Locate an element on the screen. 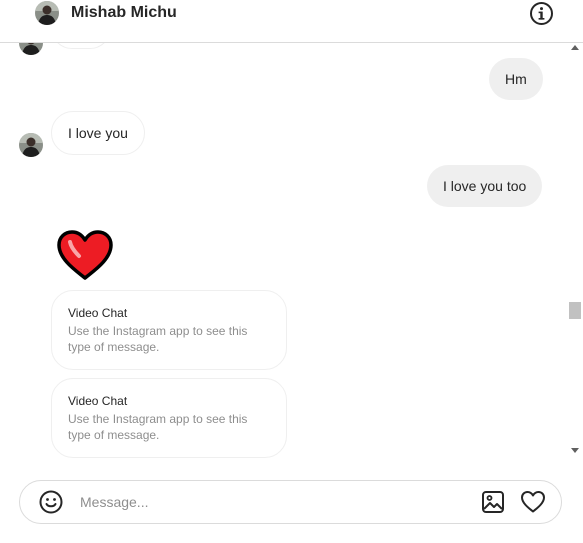 The image size is (583, 543). message-text: Hm is located at coordinates (516, 79).